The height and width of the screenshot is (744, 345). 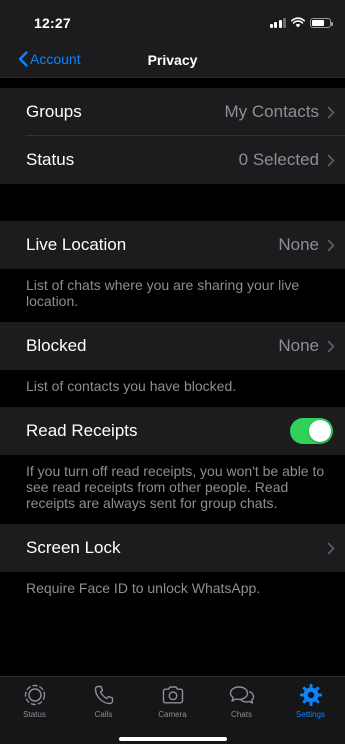 What do you see at coordinates (311, 695) in the screenshot?
I see `gear-icon` at bounding box center [311, 695].